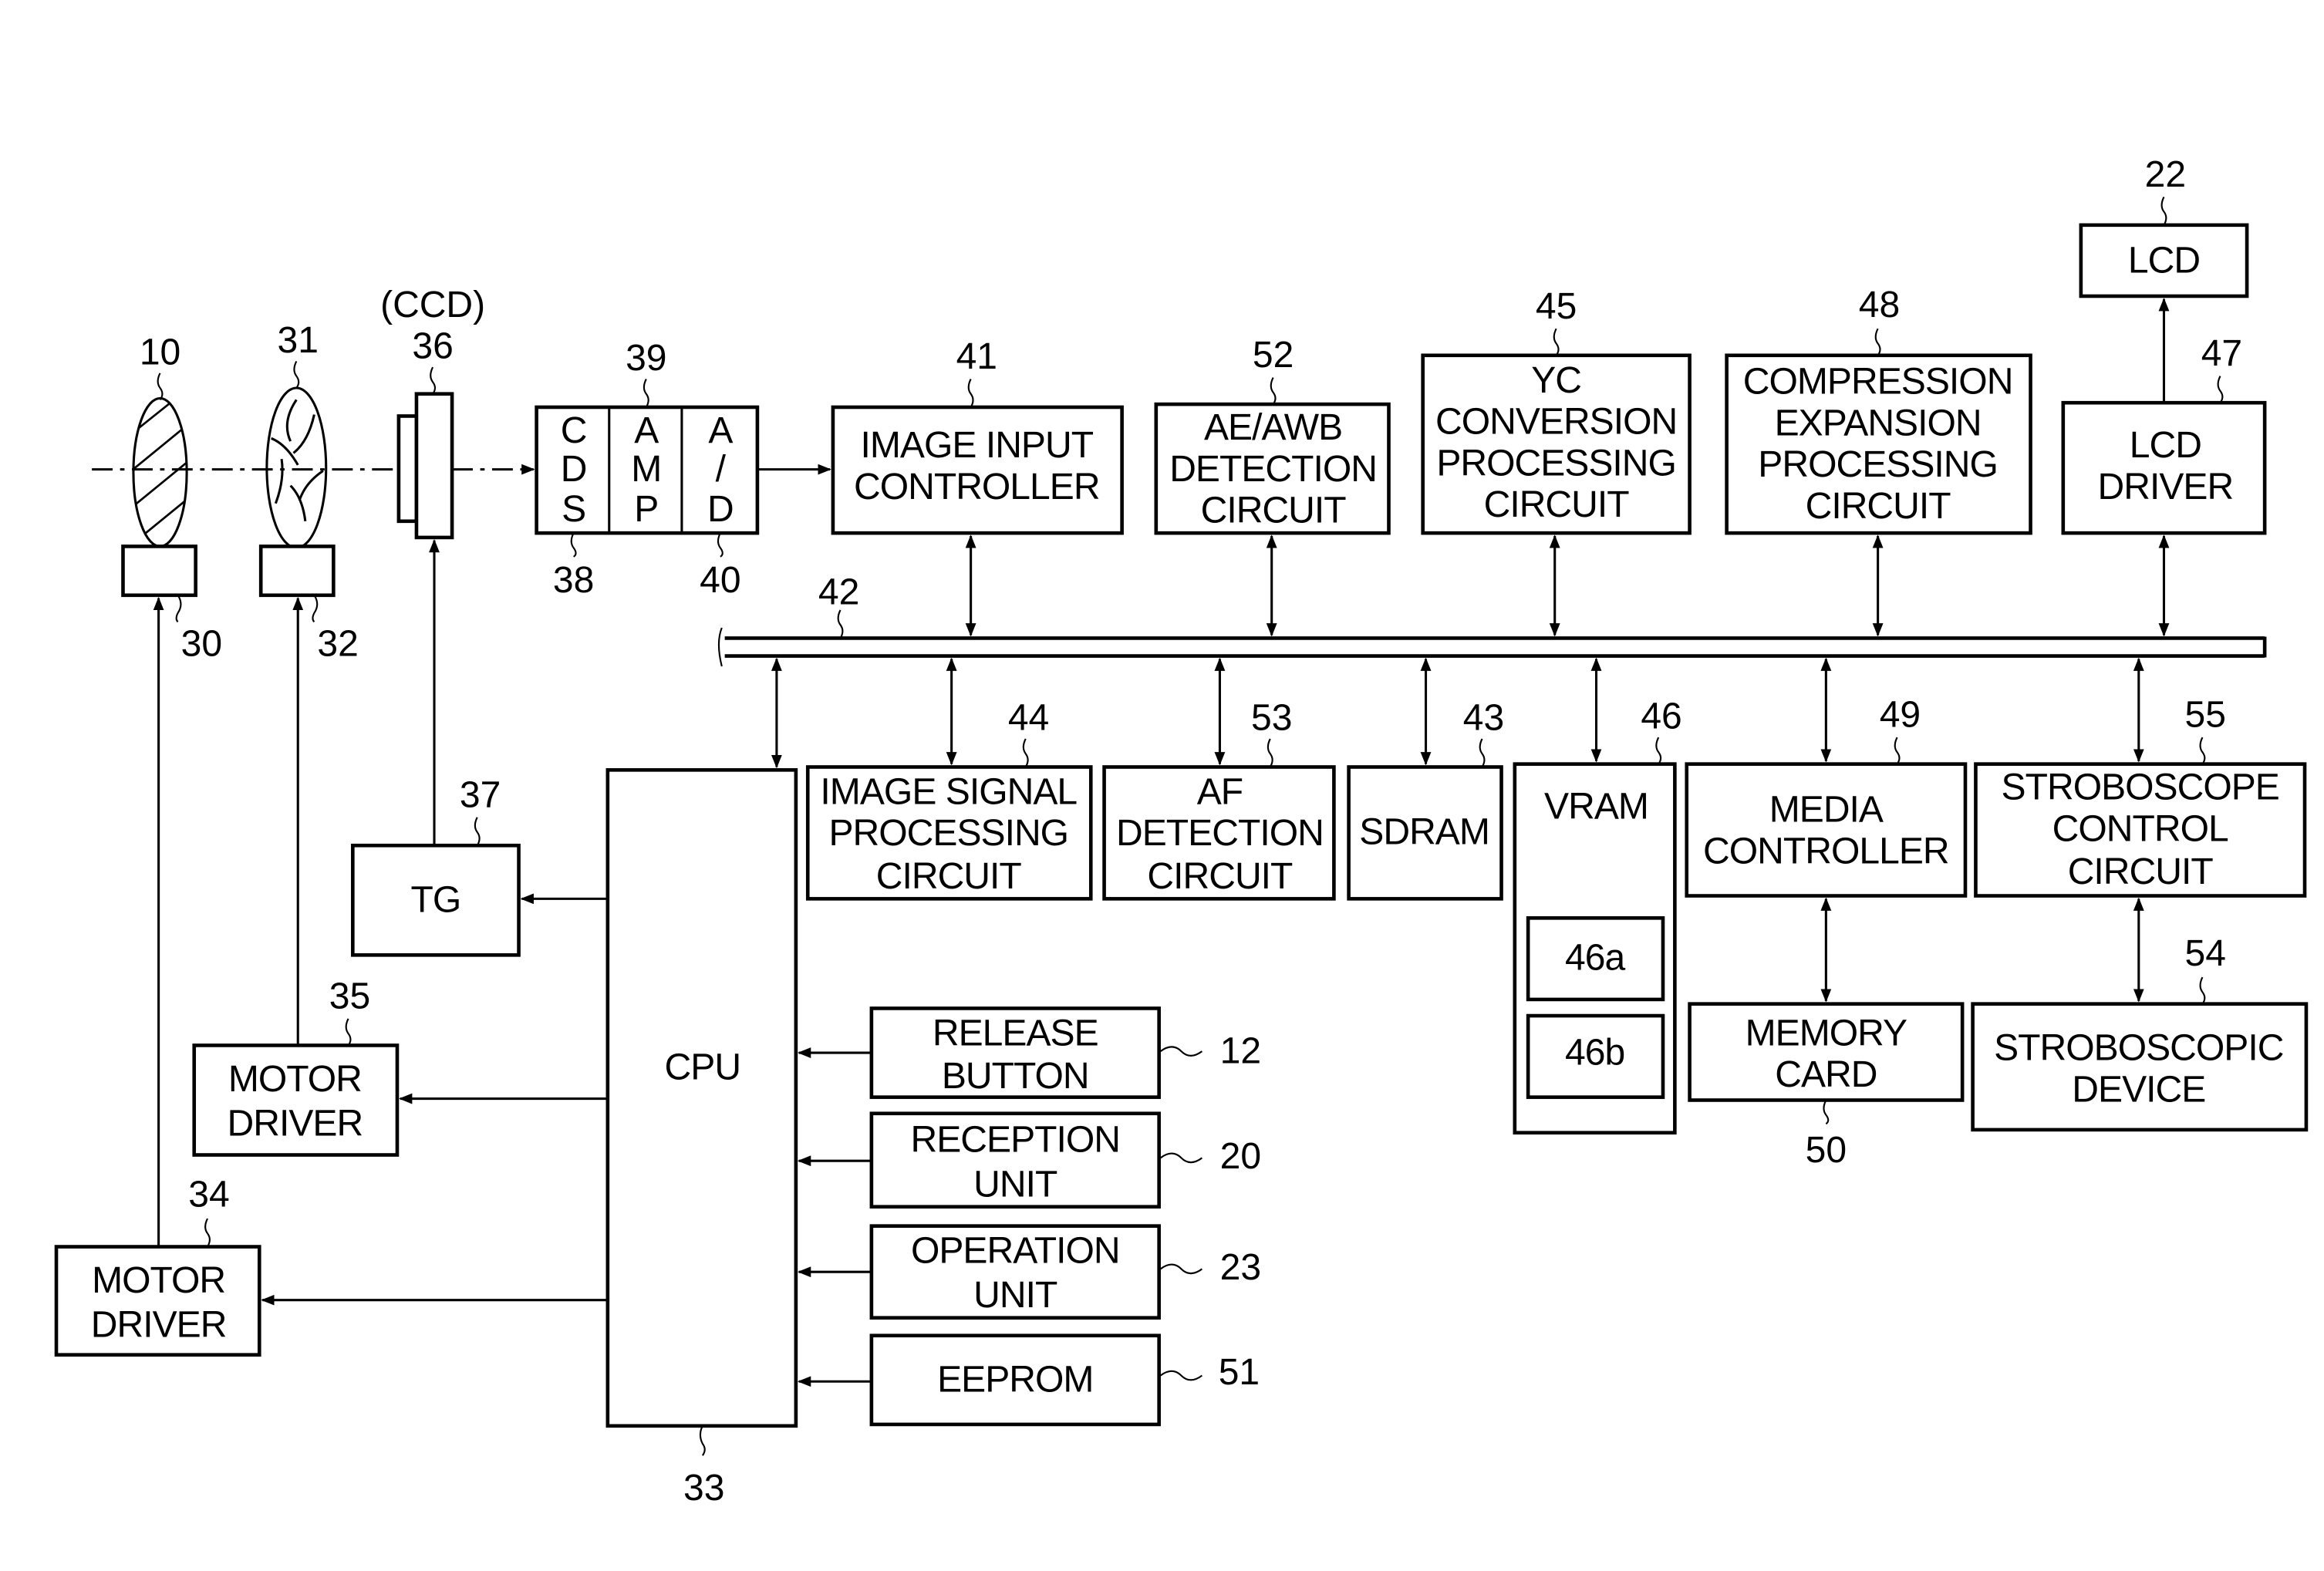  What do you see at coordinates (1273, 469) in the screenshot?
I see `ae-awb-line-2: DETECTION` at bounding box center [1273, 469].